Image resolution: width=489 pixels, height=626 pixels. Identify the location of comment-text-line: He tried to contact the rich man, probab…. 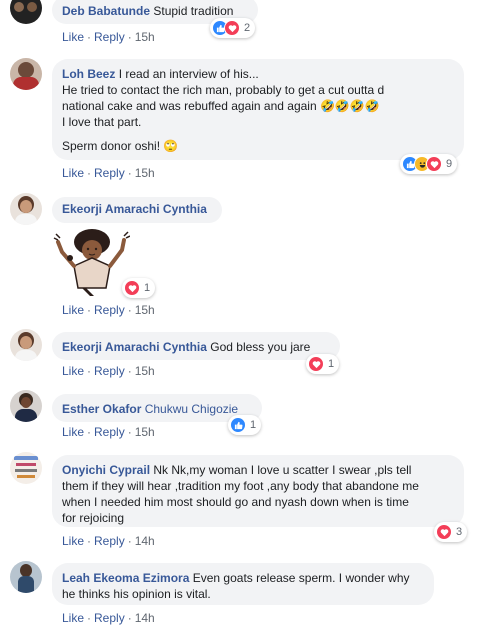
(223, 90).